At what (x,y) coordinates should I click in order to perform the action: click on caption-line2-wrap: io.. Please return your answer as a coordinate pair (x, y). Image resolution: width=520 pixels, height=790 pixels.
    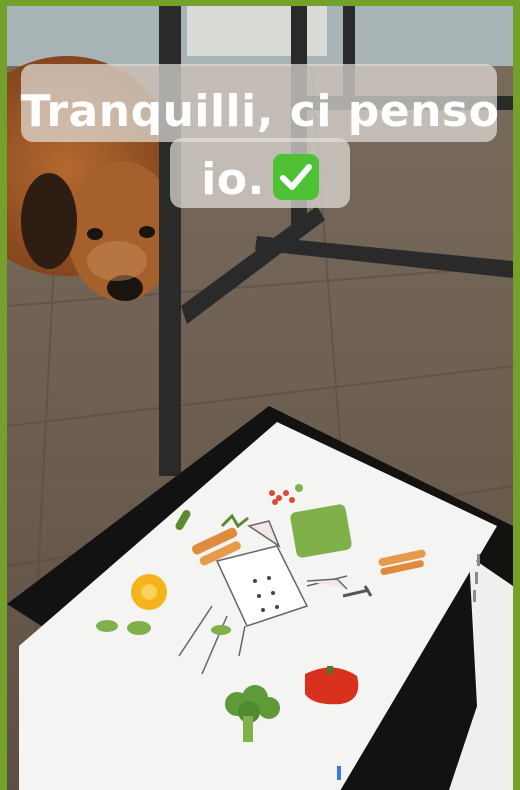
    Looking at the image, I should click on (260, 180).